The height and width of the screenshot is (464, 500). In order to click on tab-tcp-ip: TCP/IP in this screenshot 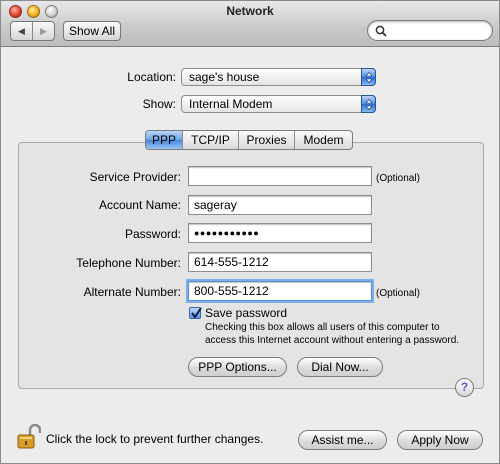, I will do `click(210, 140)`.